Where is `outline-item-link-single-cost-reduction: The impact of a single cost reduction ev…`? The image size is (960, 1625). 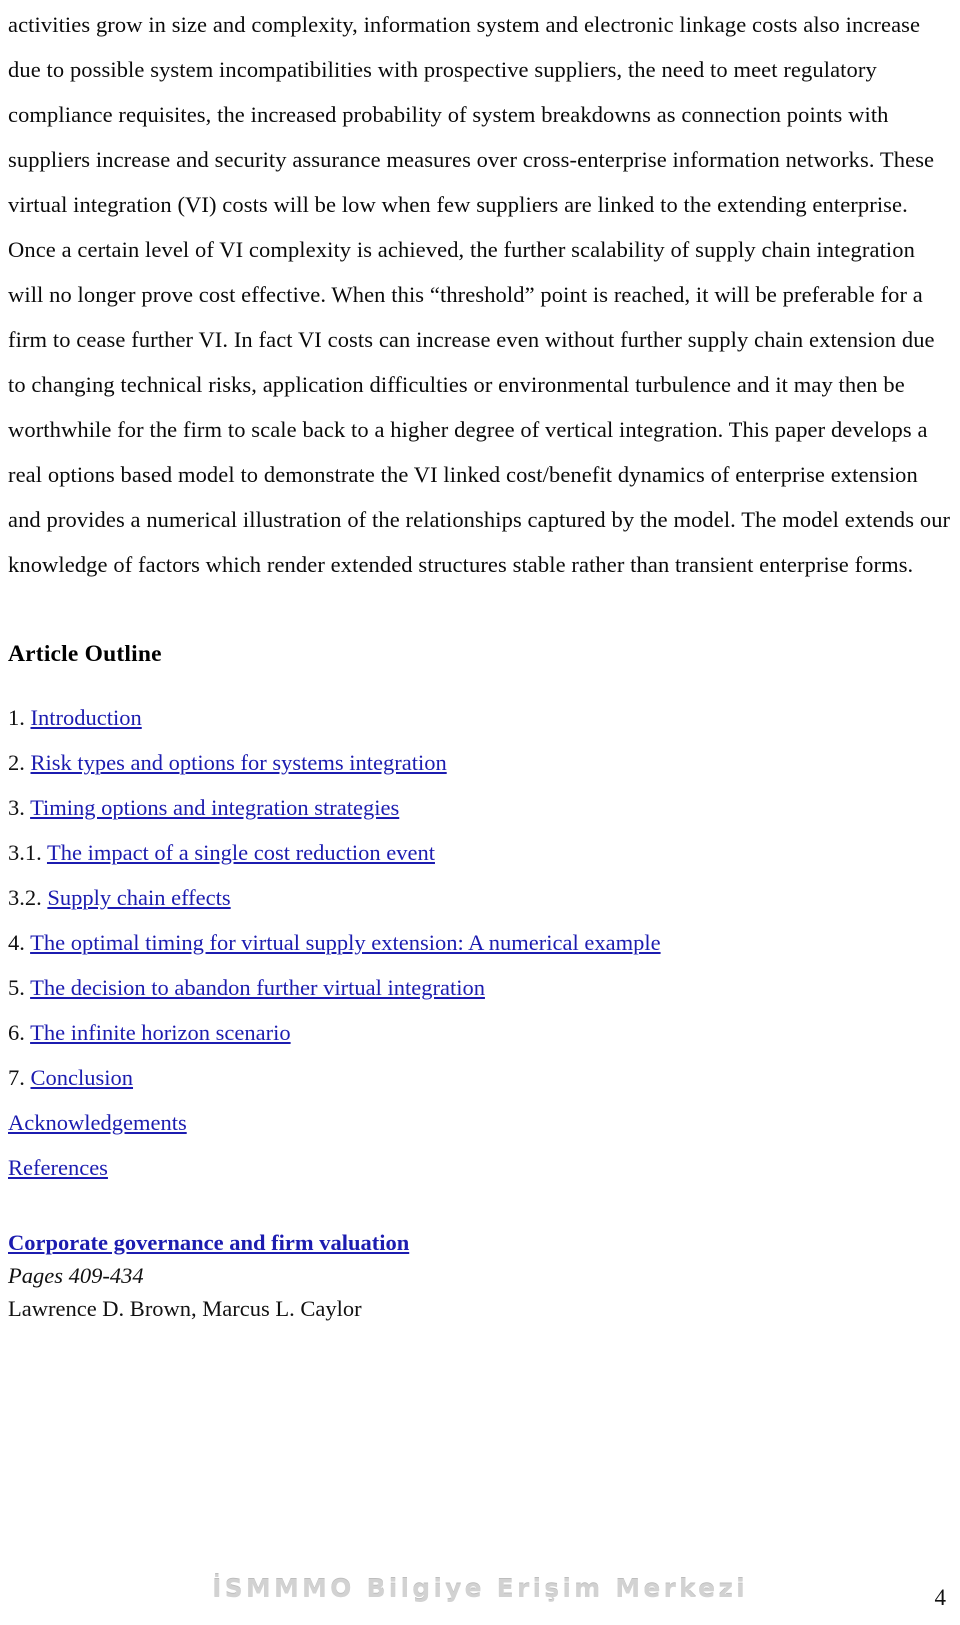
outline-item-link-single-cost-reduction: The impact of a single cost reduction ev… is located at coordinates (241, 852).